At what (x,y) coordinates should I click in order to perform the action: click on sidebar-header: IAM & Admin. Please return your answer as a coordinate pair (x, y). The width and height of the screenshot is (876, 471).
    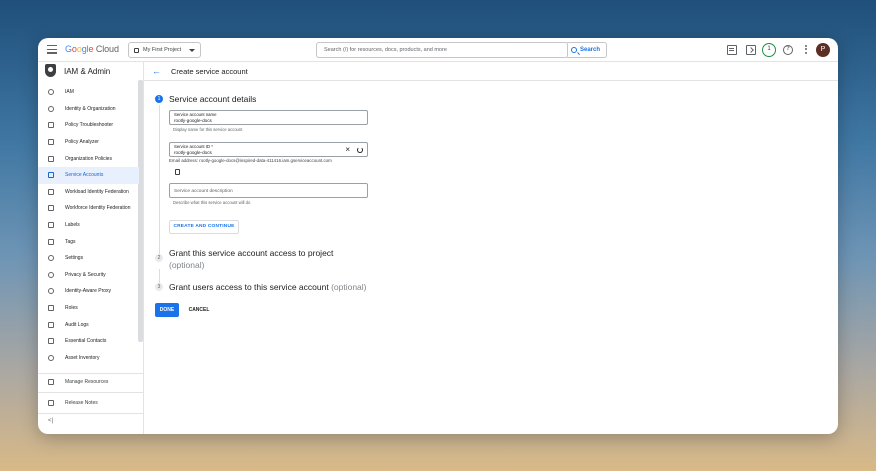
    Looking at the image, I should click on (90, 71).